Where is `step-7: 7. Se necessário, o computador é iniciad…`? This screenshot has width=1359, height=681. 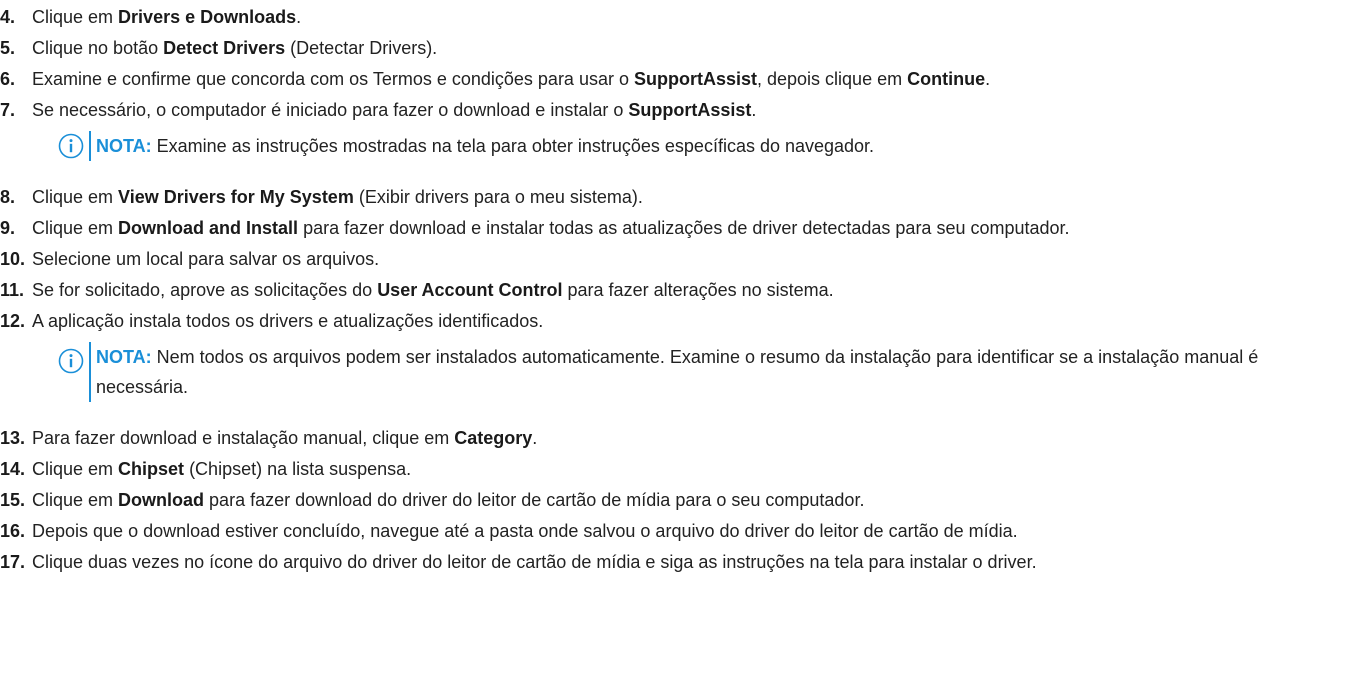 step-7: 7. Se necessário, o computador é iniciad… is located at coordinates (679, 110).